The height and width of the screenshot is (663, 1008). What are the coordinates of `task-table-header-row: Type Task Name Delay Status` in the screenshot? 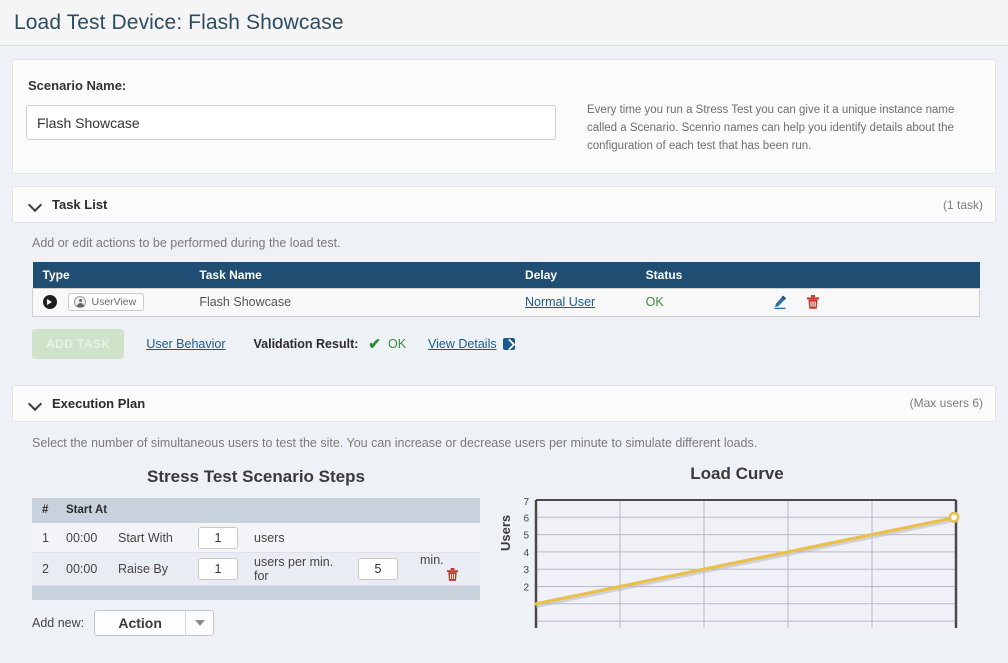 It's located at (506, 275).